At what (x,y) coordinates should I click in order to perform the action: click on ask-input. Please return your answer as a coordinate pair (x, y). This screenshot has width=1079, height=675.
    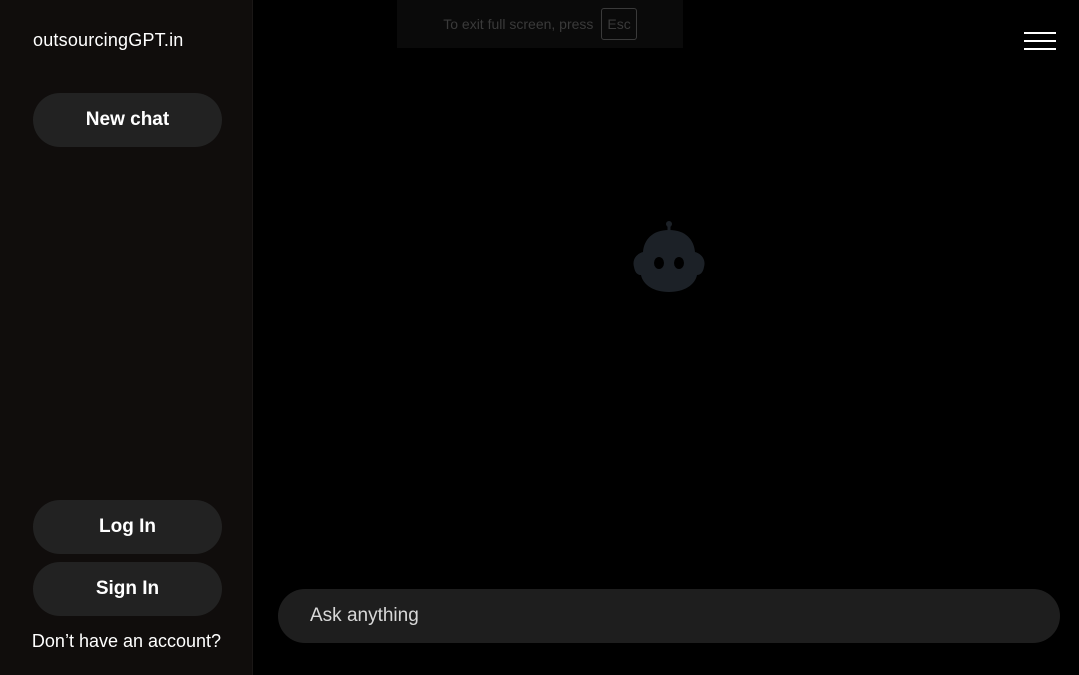
    Looking at the image, I should click on (669, 616).